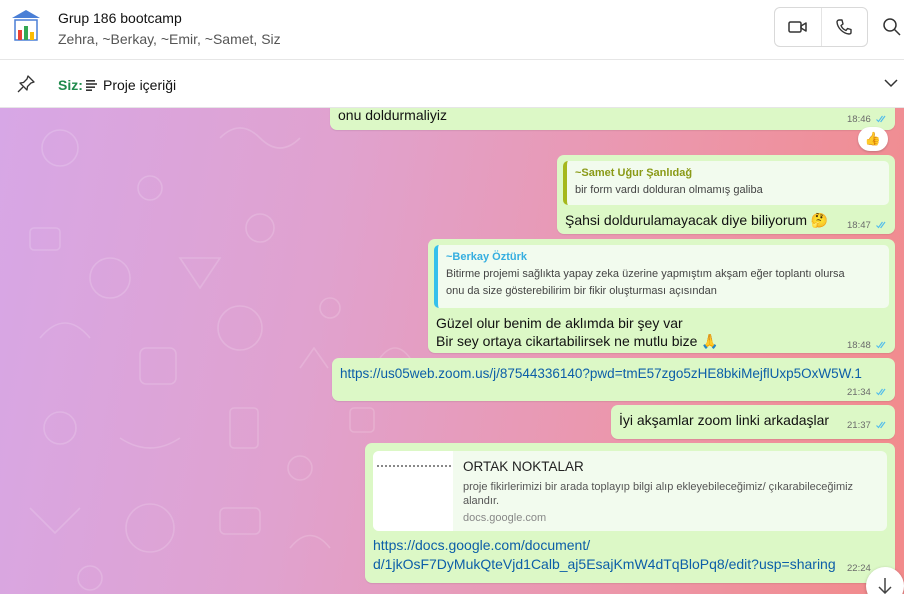 The height and width of the screenshot is (594, 904). Describe the element at coordinates (481, 545) in the screenshot. I see `google-docs-link-line-1: https://docs.google.com/document/` at that location.